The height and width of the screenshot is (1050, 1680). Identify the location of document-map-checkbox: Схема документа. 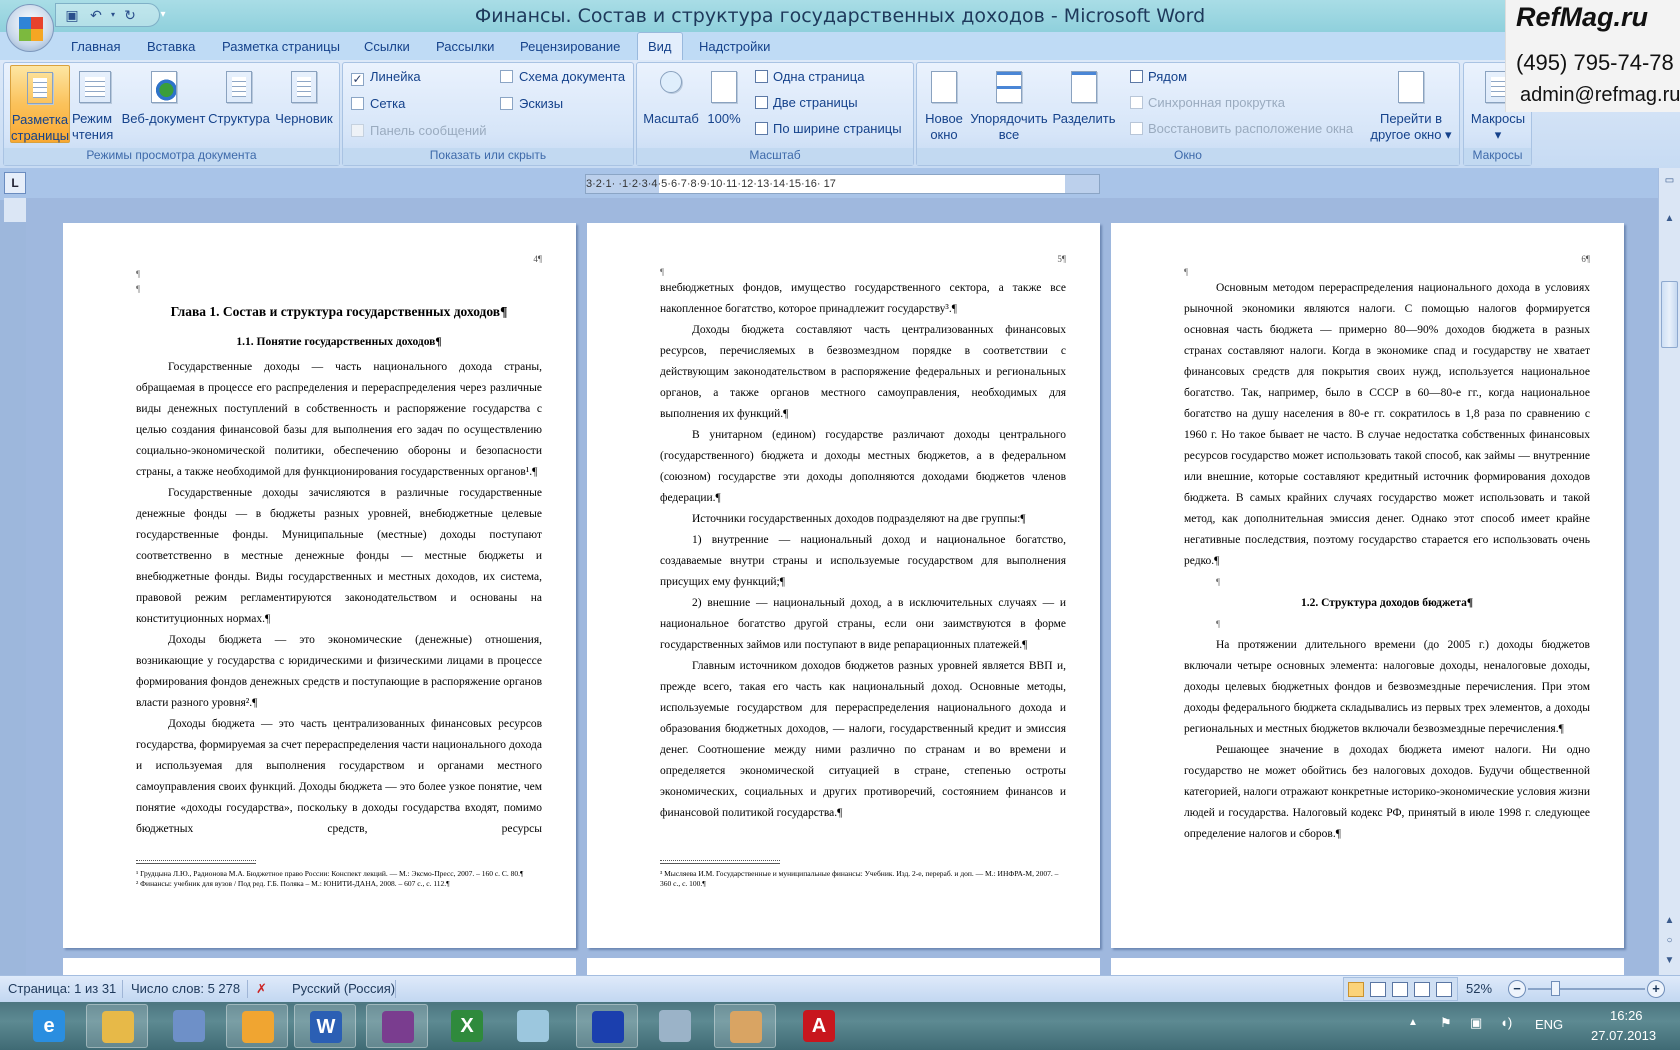
(562, 76).